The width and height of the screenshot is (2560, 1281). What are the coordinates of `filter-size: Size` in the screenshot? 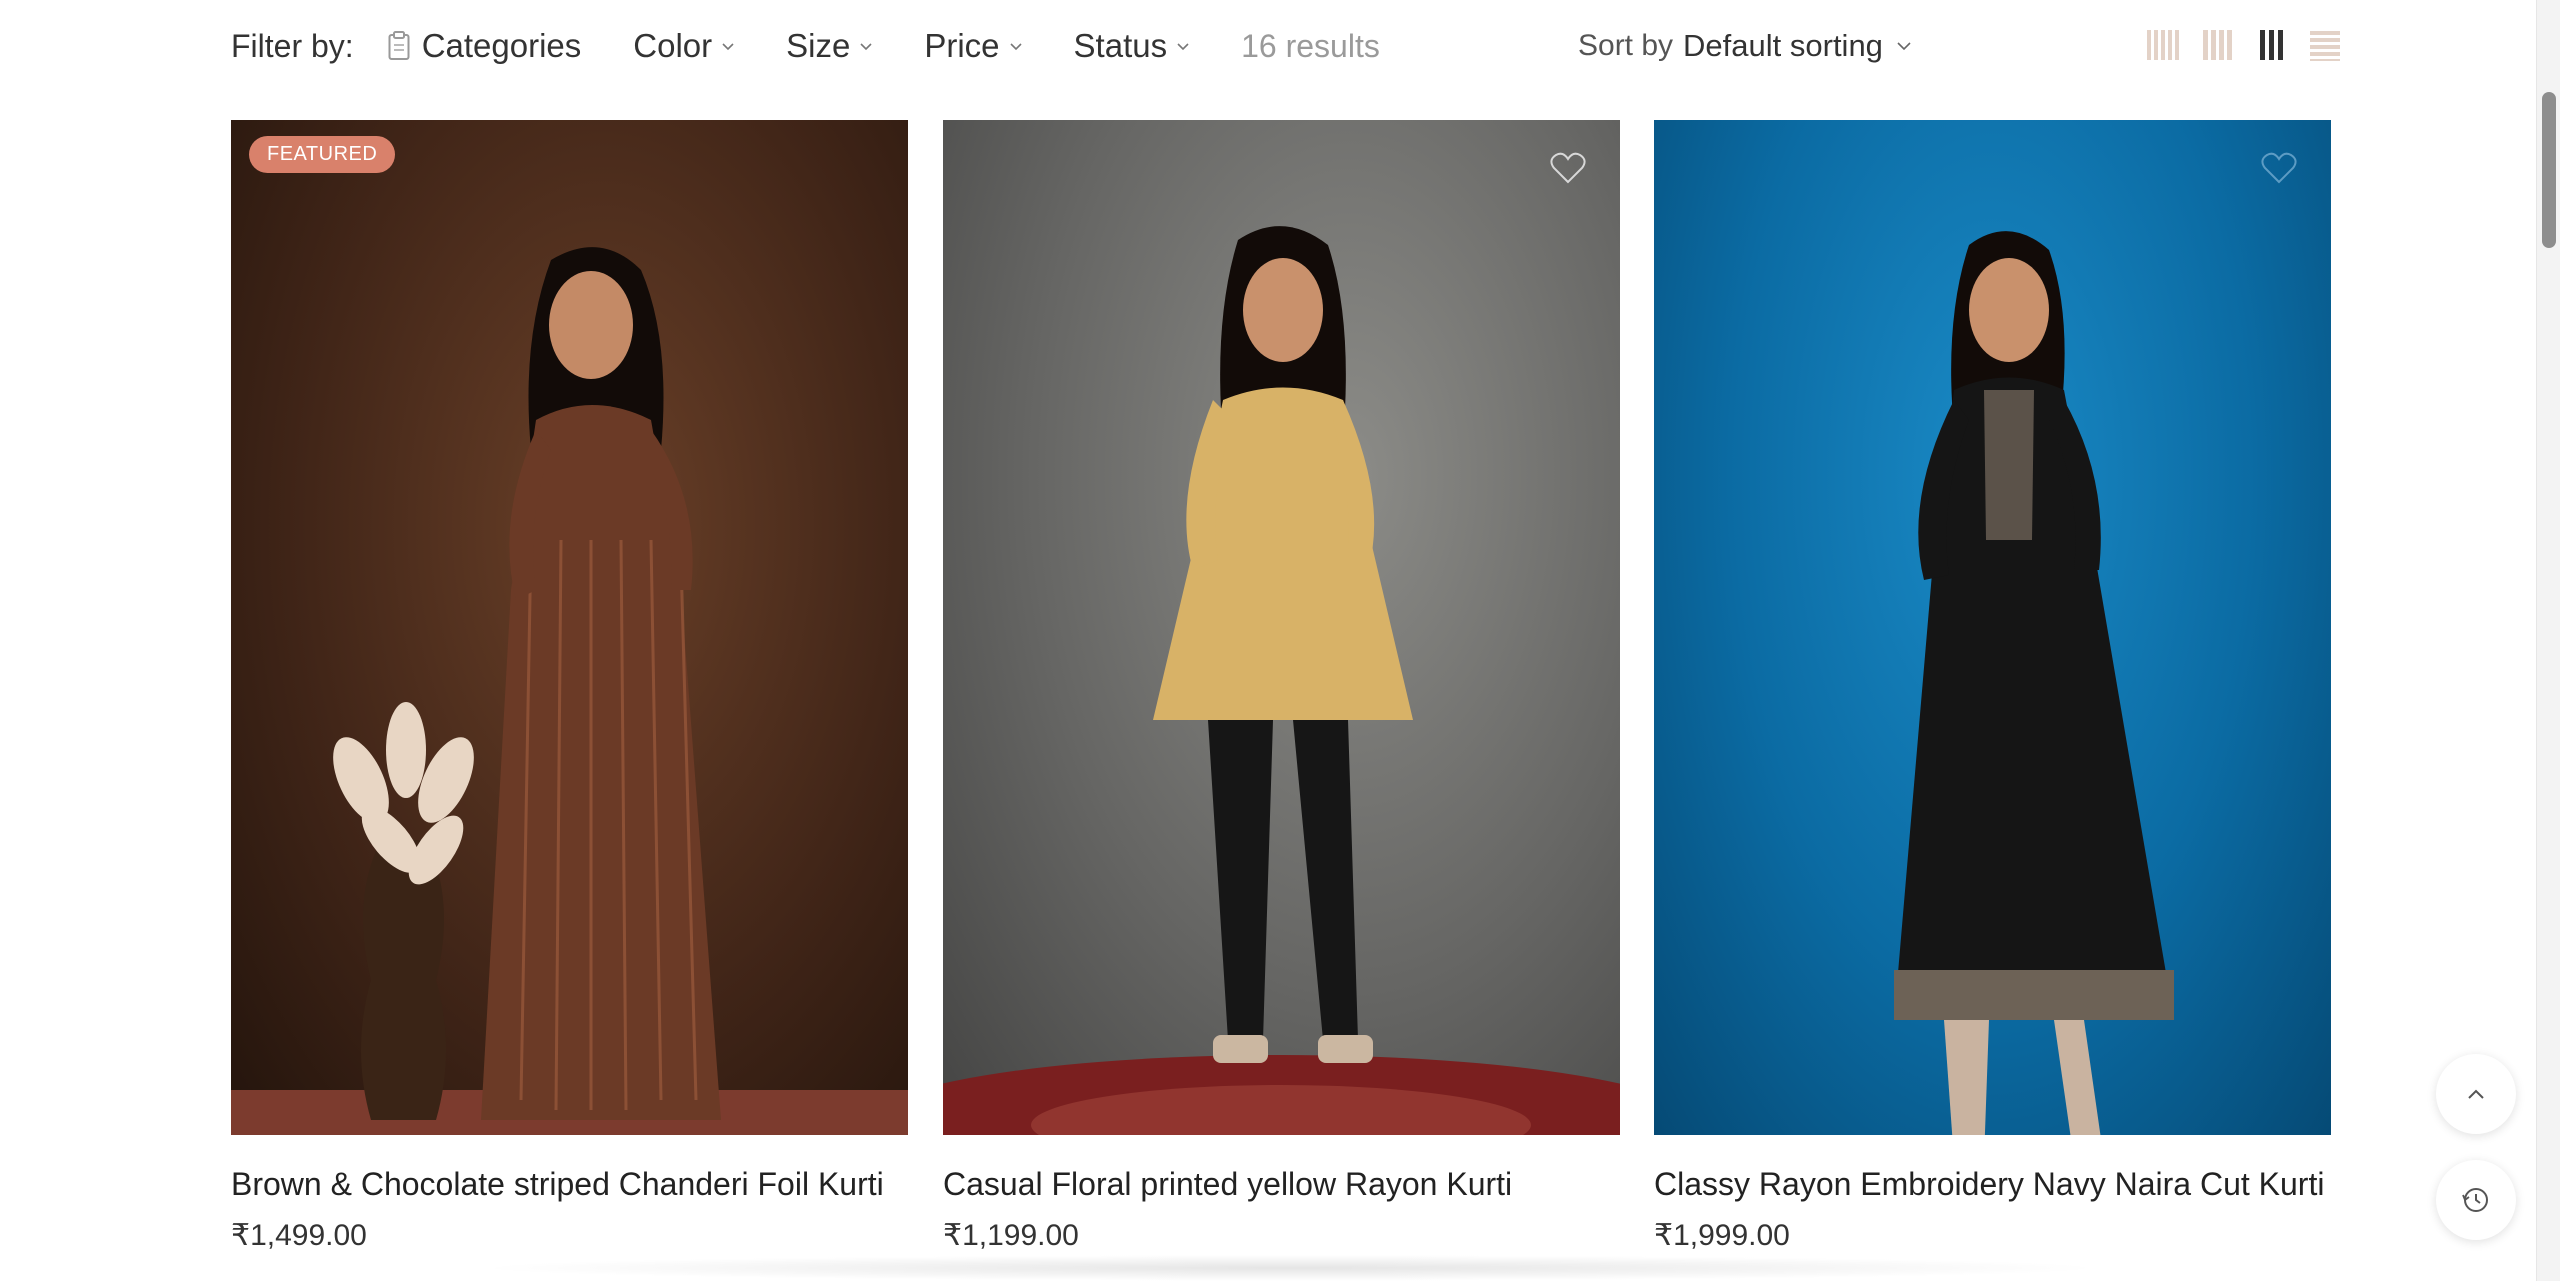 It's located at (829, 46).